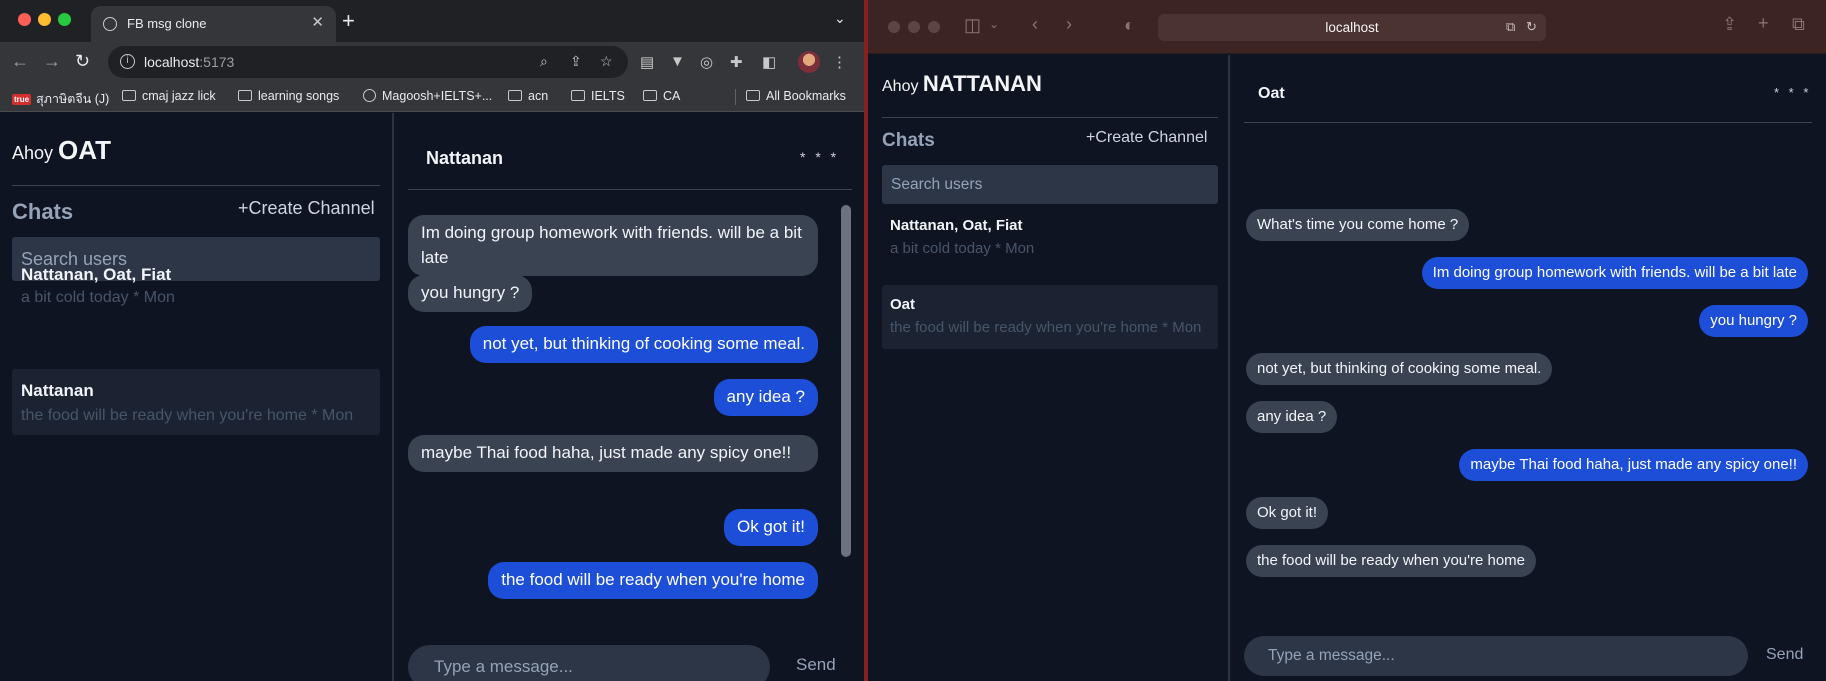 The height and width of the screenshot is (681, 1826). Describe the element at coordinates (1292, 417) in the screenshot. I see `message-bubble-incoming: any idea ?` at that location.